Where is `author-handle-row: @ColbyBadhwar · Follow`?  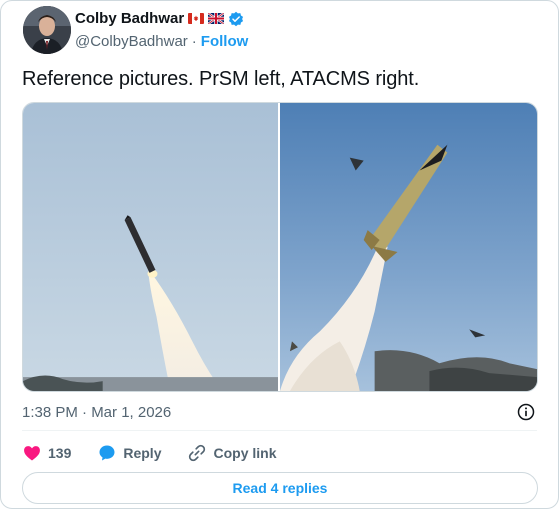
author-handle-row: @ColbyBadhwar · Follow is located at coordinates (161, 41).